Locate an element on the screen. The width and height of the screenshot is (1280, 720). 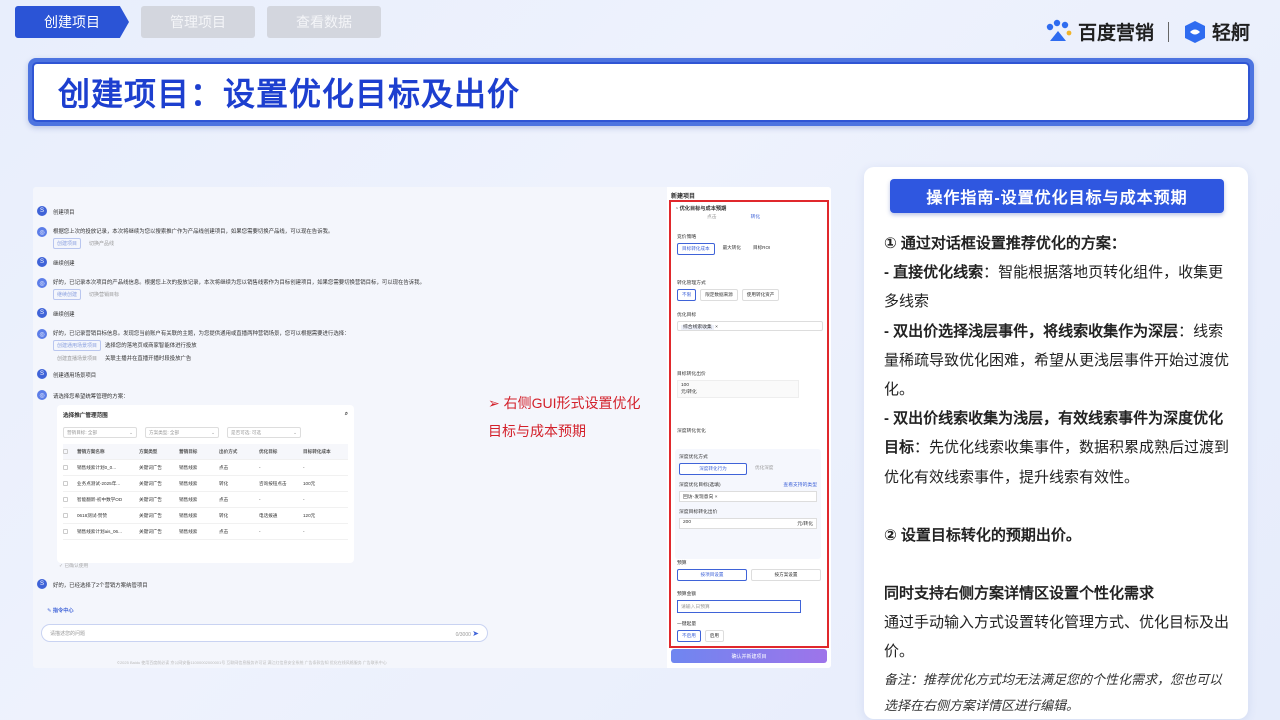
chat-text: 好的，已经选择了2个营销方案纳管项目 is located at coordinates (100, 586).